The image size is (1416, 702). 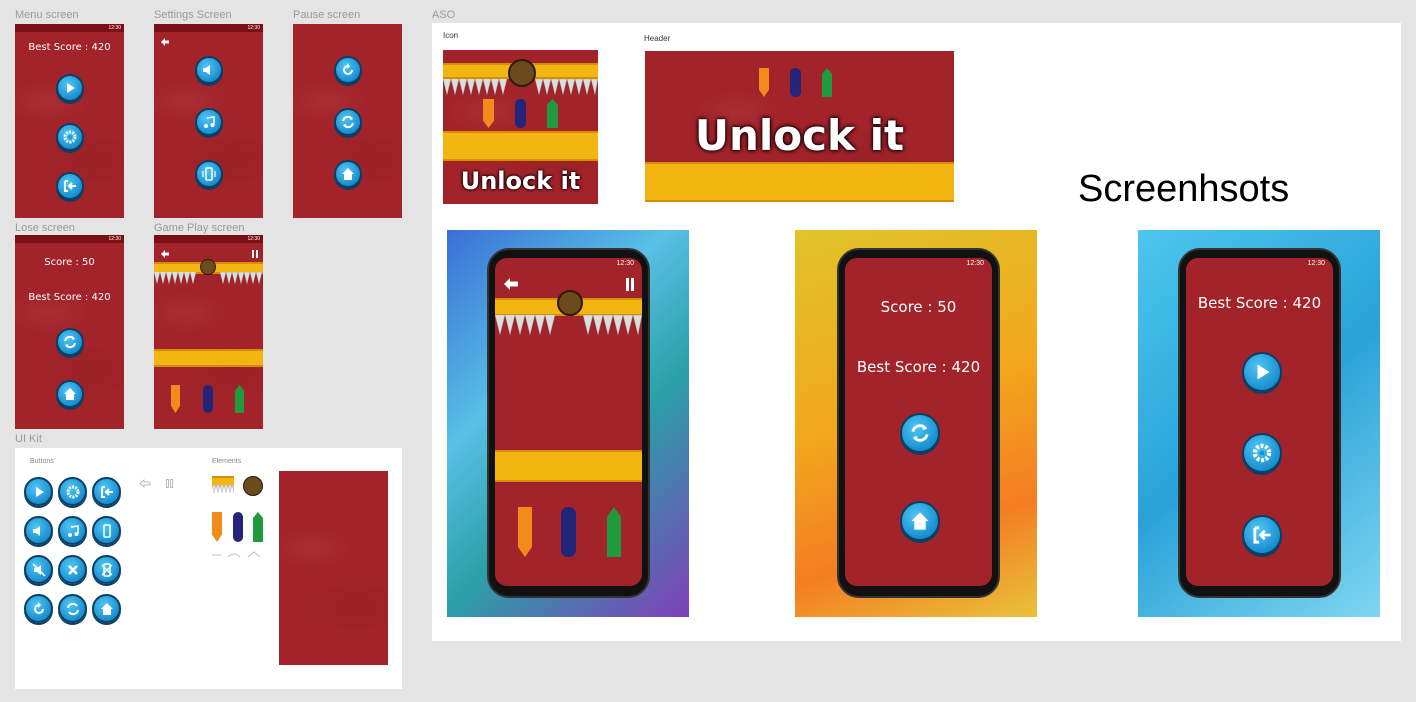 I want to click on header-artwork: Unlock it, so click(x=799, y=126).